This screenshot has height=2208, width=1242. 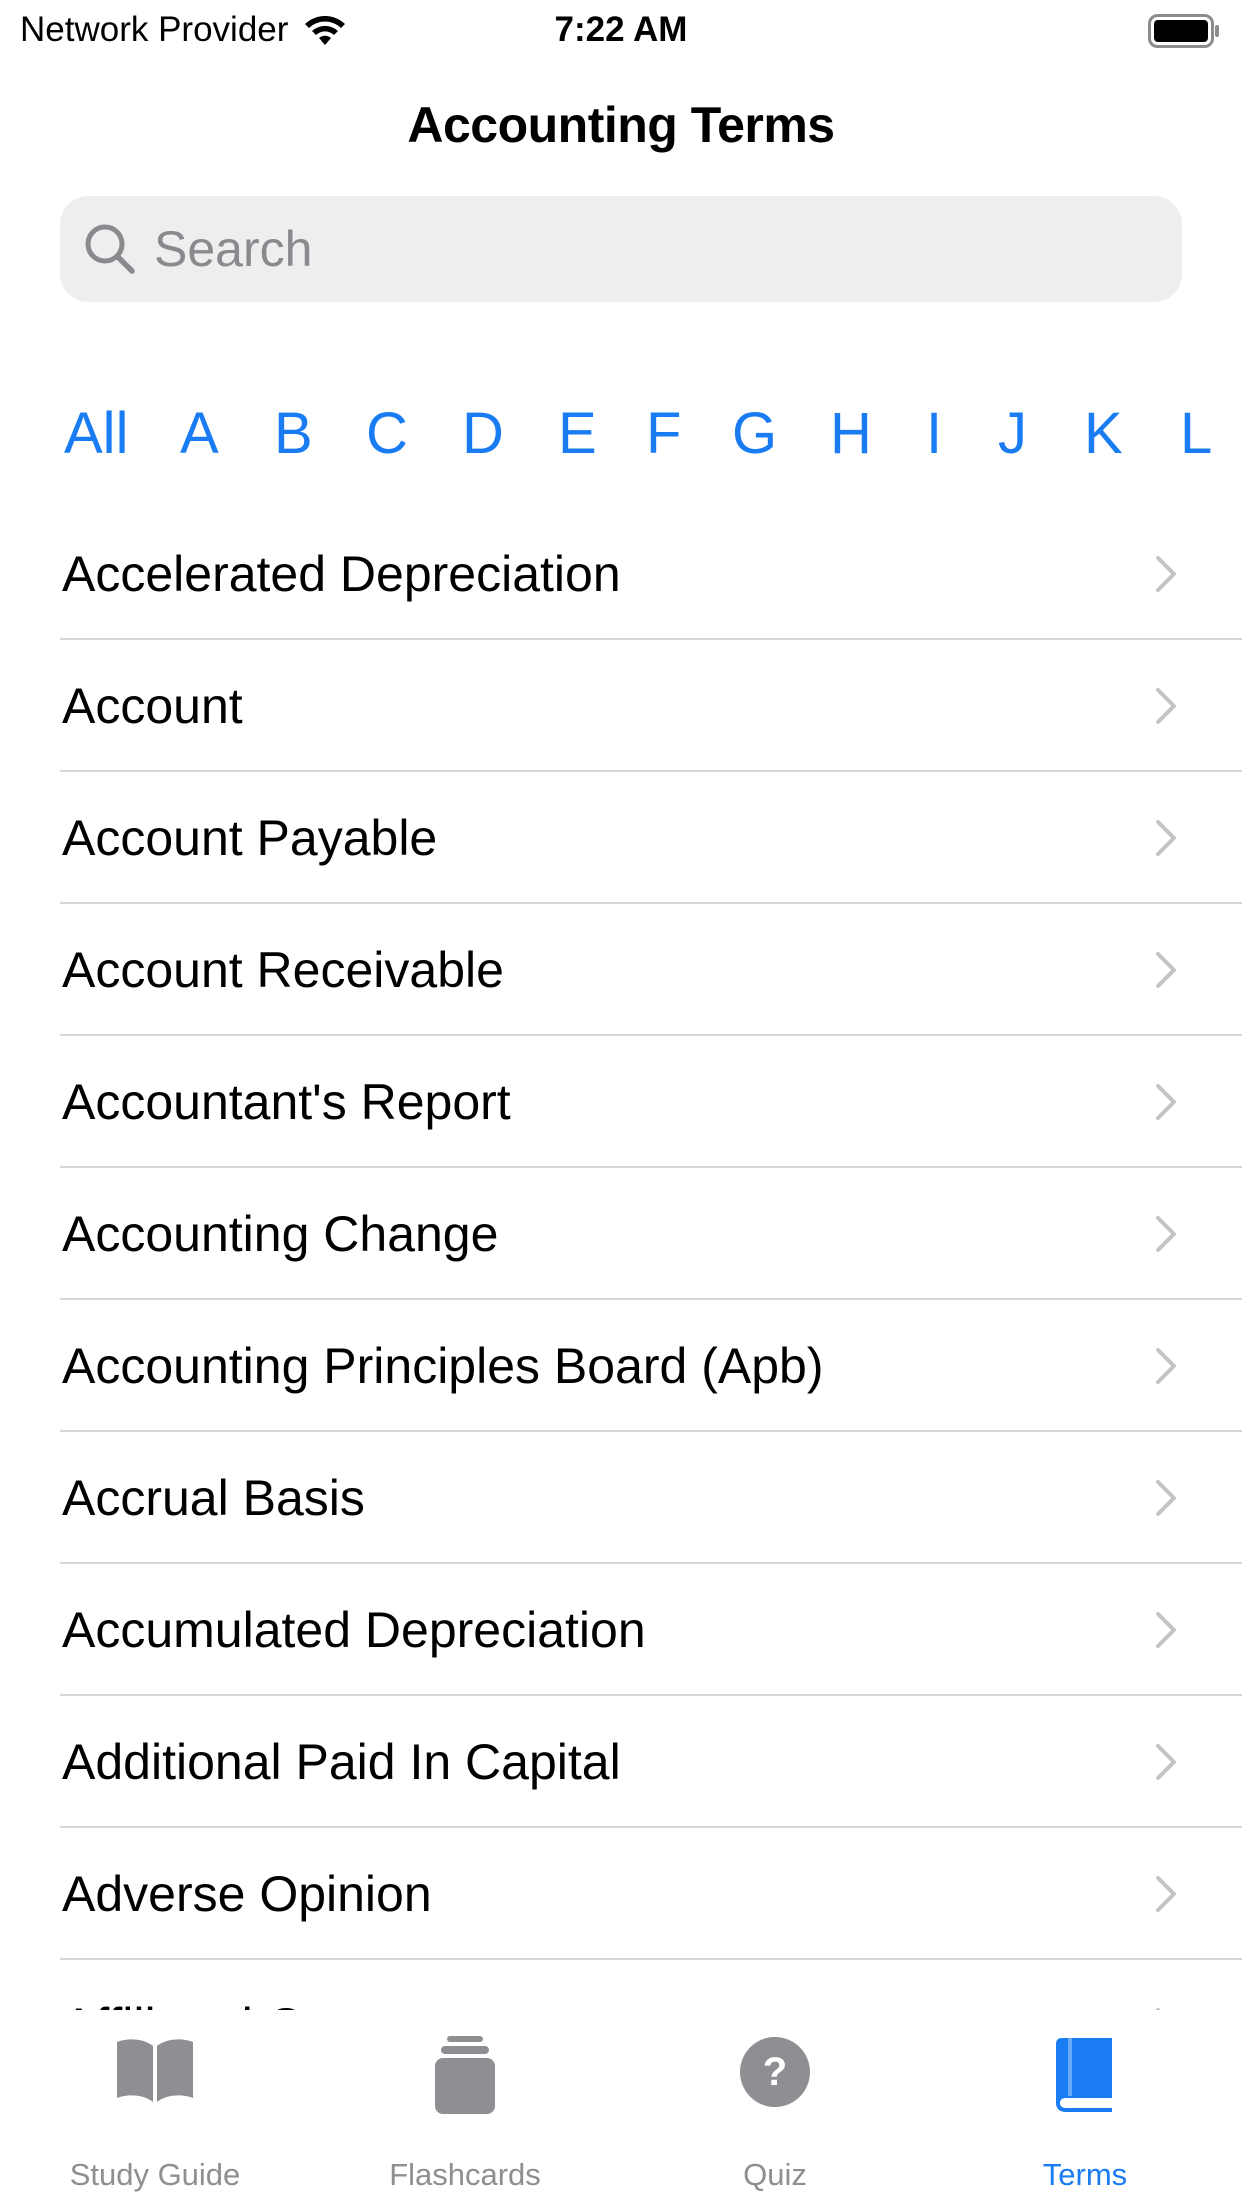 I want to click on term-label: Account Receivable, so click(x=283, y=970).